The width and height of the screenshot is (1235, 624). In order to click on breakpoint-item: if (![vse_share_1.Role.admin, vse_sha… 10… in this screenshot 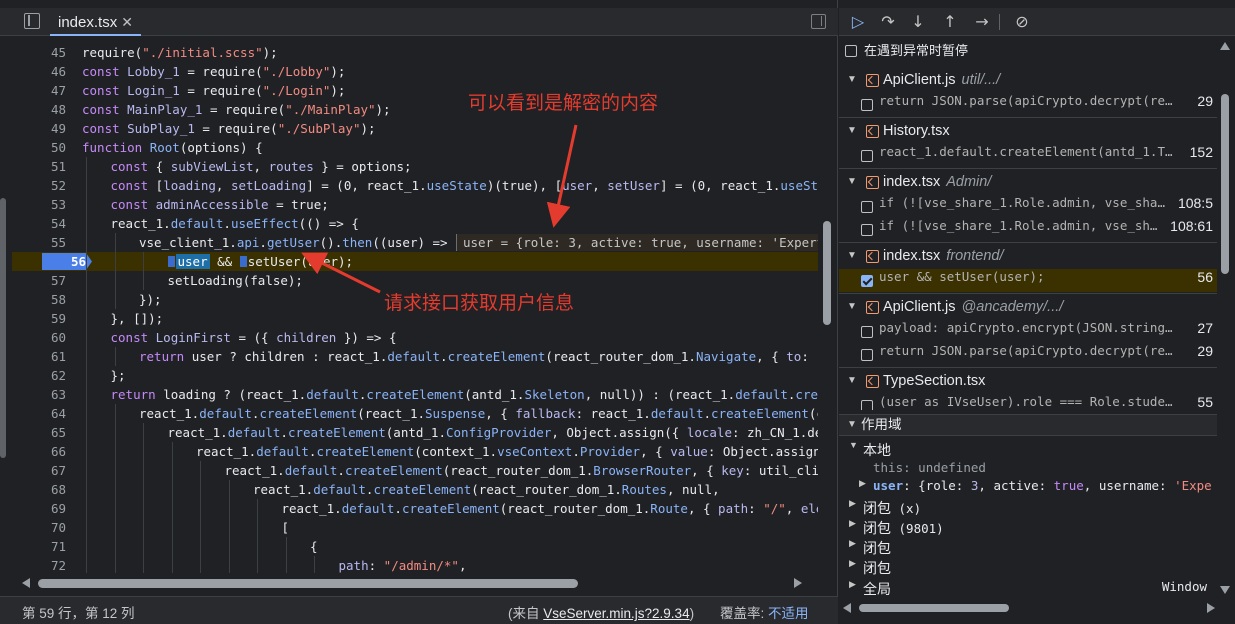, I will do `click(1028, 206)`.